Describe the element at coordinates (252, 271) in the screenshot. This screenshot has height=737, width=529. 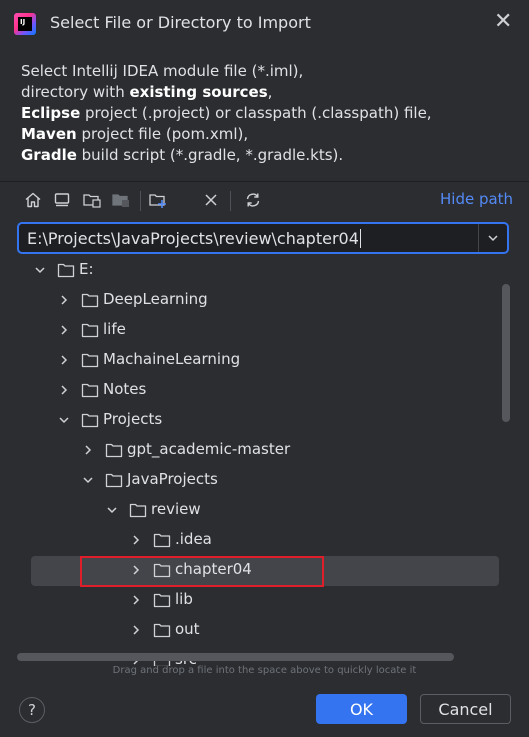
I see `tree-row: E:` at that location.